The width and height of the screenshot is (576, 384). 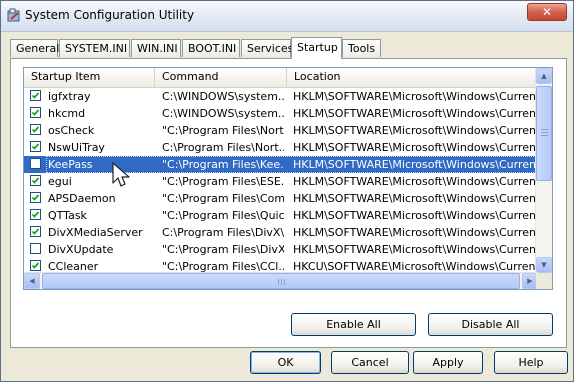 What do you see at coordinates (221, 77) in the screenshot?
I see `column-header-command: Command` at bounding box center [221, 77].